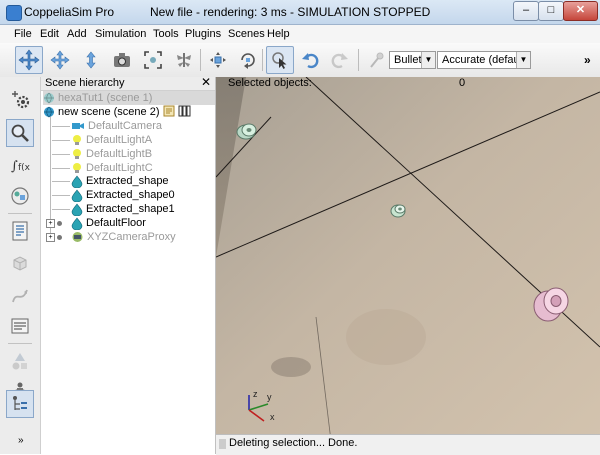 The width and height of the screenshot is (600, 455). I want to click on zoom-camera-icon, so click(91, 60).